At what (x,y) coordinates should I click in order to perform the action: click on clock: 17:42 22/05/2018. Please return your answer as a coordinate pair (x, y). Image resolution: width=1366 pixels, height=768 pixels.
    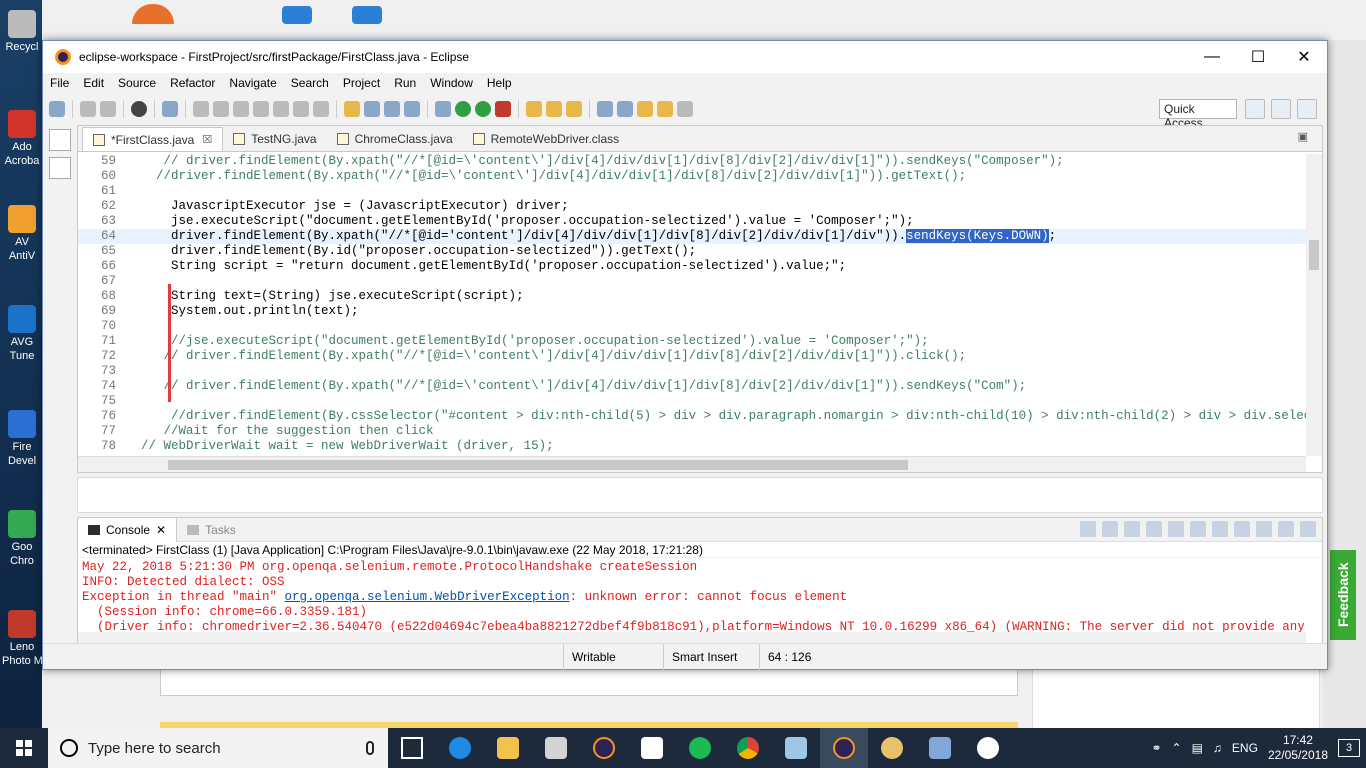
    Looking at the image, I should click on (1298, 748).